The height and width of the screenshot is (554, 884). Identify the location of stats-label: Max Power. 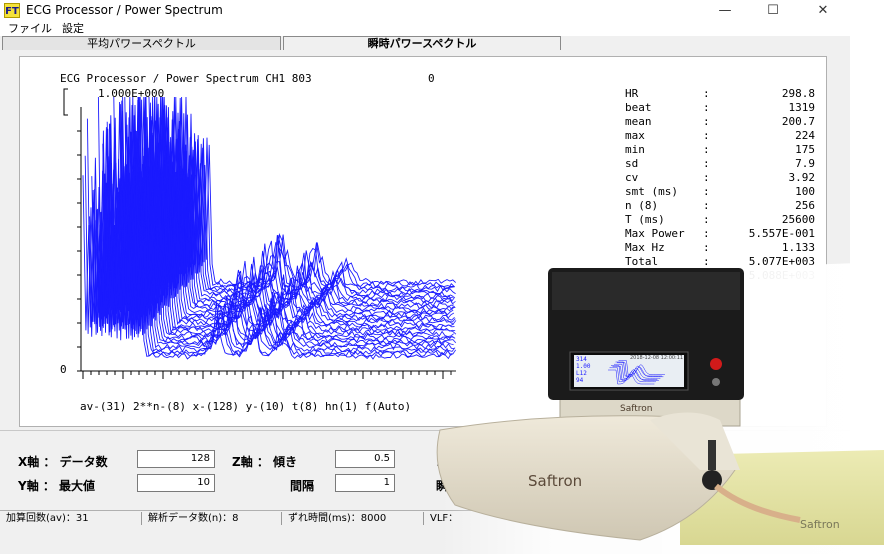
(655, 233).